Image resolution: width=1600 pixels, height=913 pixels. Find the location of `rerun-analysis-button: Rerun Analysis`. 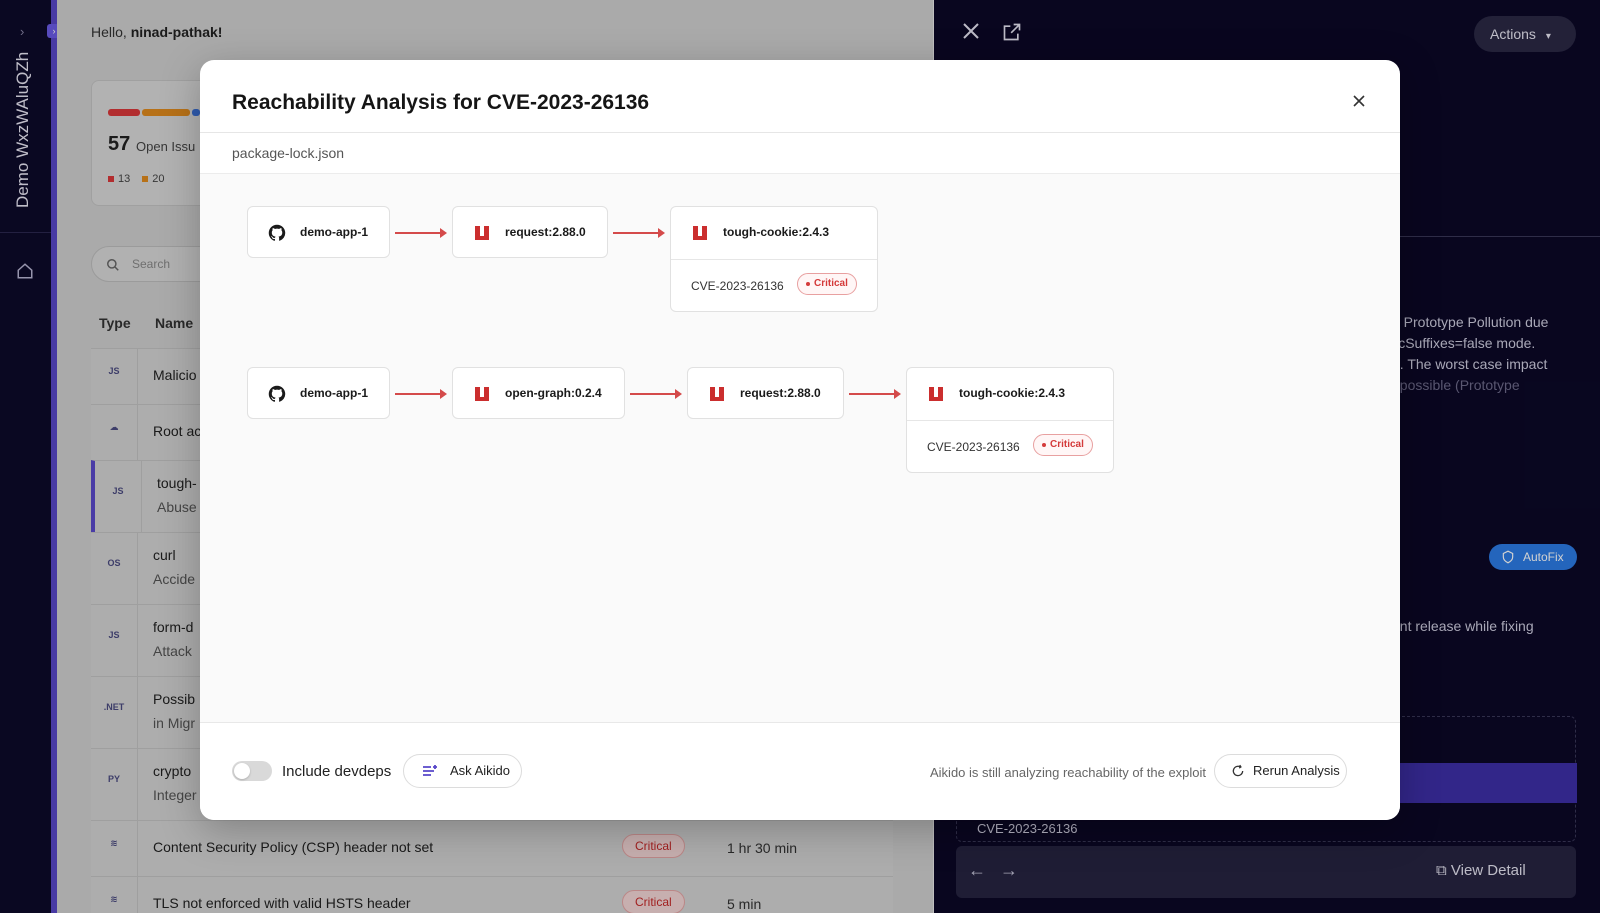

rerun-analysis-button: Rerun Analysis is located at coordinates (1280, 771).